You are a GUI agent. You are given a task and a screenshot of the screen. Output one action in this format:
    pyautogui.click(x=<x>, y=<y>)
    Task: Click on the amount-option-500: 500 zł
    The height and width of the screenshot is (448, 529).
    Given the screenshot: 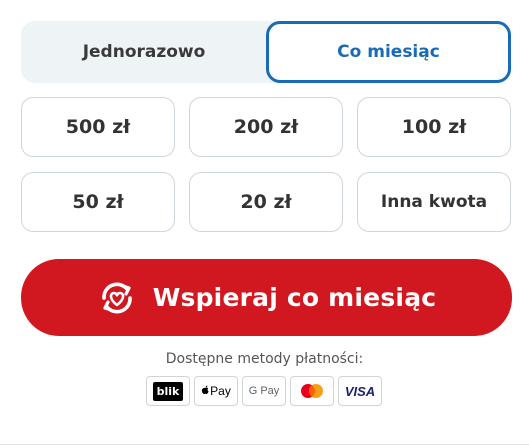 What is the action you would take?
    pyautogui.click(x=98, y=127)
    